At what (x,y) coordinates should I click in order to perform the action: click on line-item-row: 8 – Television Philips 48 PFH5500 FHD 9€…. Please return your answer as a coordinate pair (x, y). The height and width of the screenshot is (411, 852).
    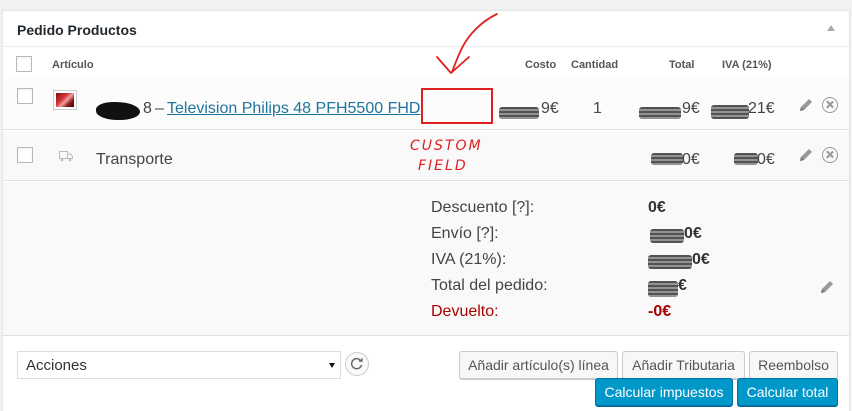
    Looking at the image, I should click on (426, 104).